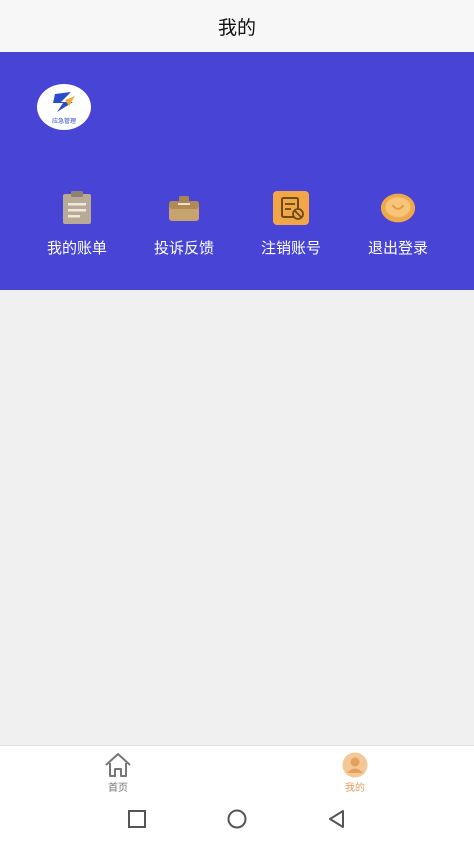 Image resolution: width=474 pixels, height=842 pixels. What do you see at coordinates (76, 248) in the screenshot?
I see `action-label: 我的账单` at bounding box center [76, 248].